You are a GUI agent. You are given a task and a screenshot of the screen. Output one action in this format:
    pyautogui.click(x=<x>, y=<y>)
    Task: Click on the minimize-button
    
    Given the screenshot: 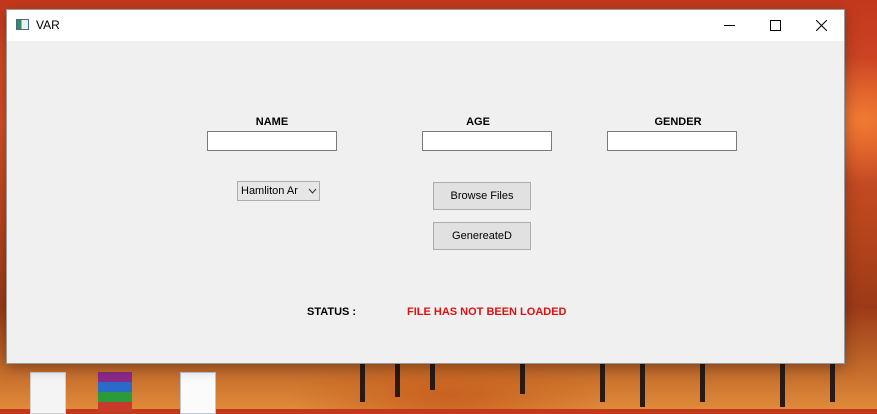 What is the action you would take?
    pyautogui.click(x=729, y=25)
    